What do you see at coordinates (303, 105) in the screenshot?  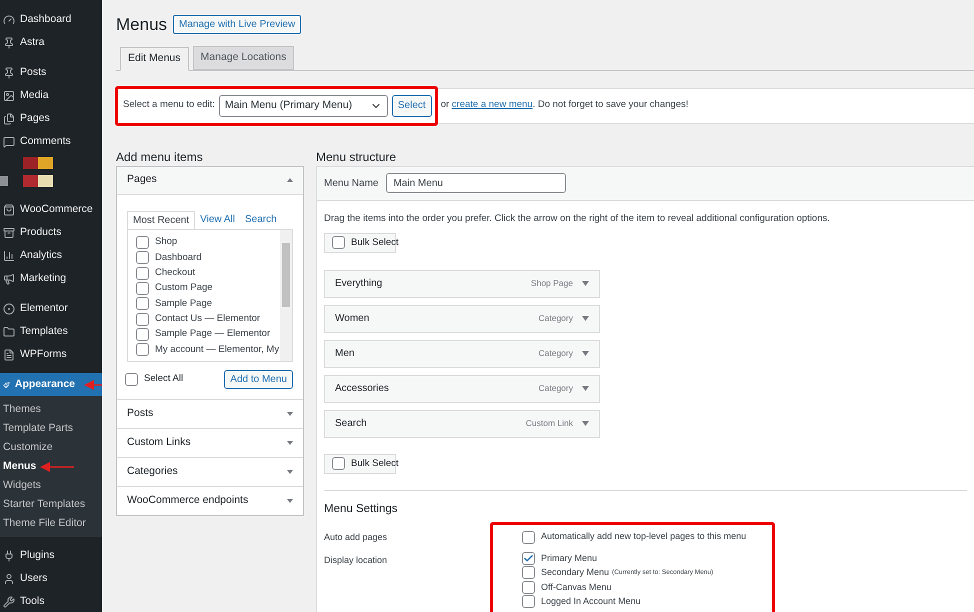 I see `menu-dropdown: Main Menu (Primary Menu)` at bounding box center [303, 105].